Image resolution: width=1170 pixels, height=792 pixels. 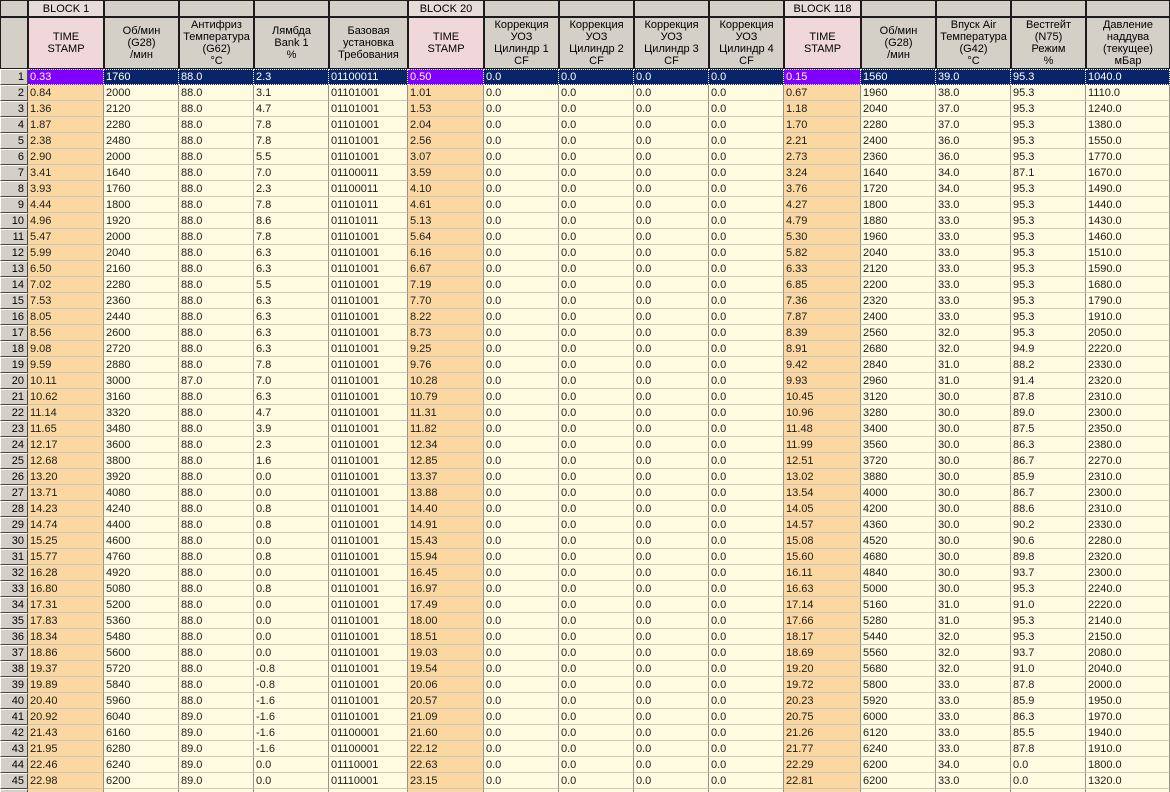 I want to click on cell-b118_iat: 39.0, so click(x=973, y=77).